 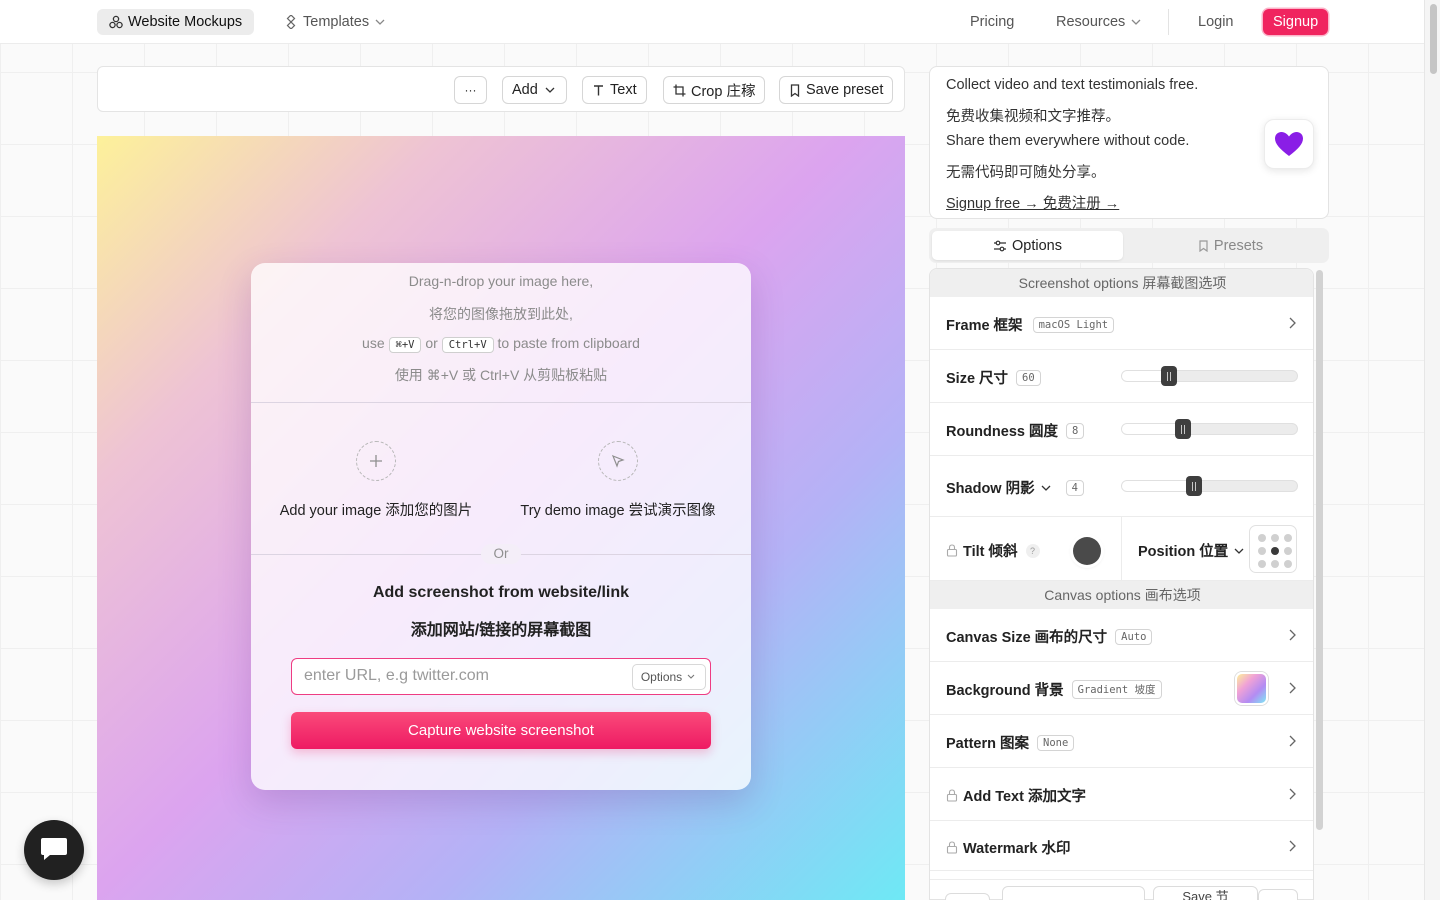 I want to click on text-button-label: Text, so click(x=623, y=90).